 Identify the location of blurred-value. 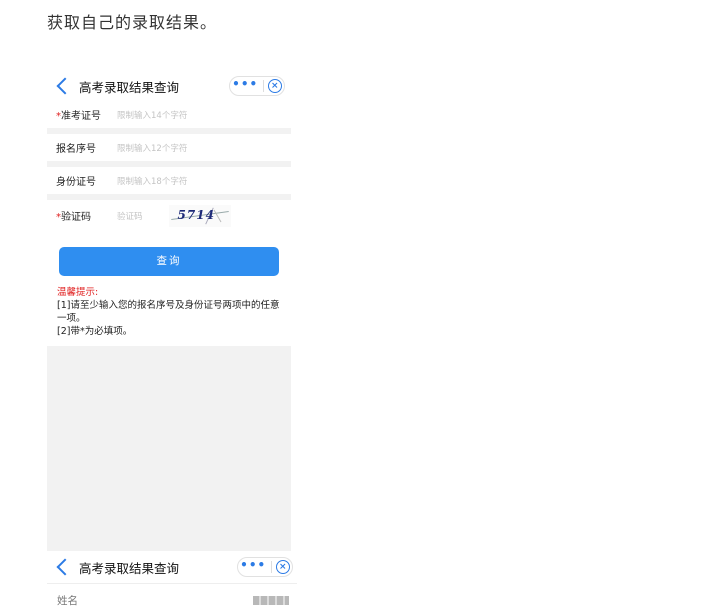
(271, 600).